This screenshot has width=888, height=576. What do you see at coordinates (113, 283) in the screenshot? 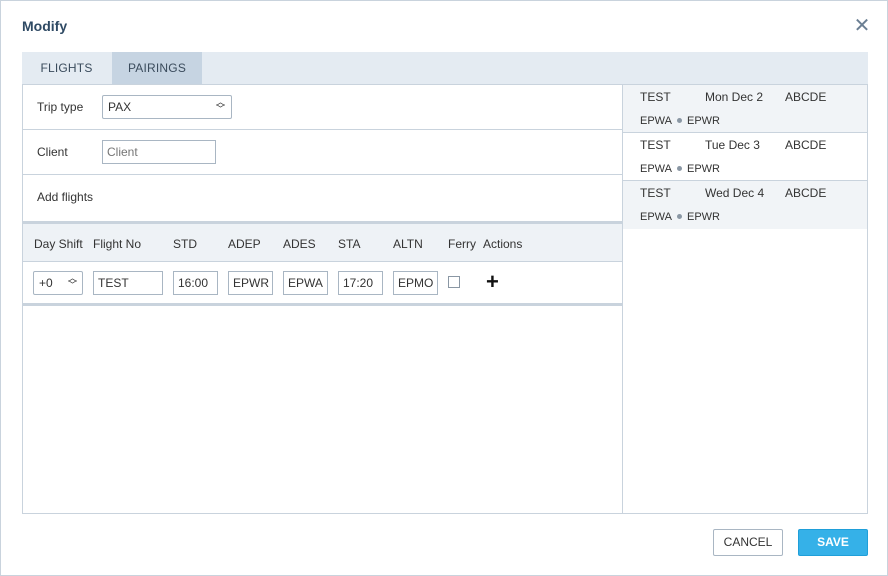
I see `flight-no-value: TEST` at bounding box center [113, 283].